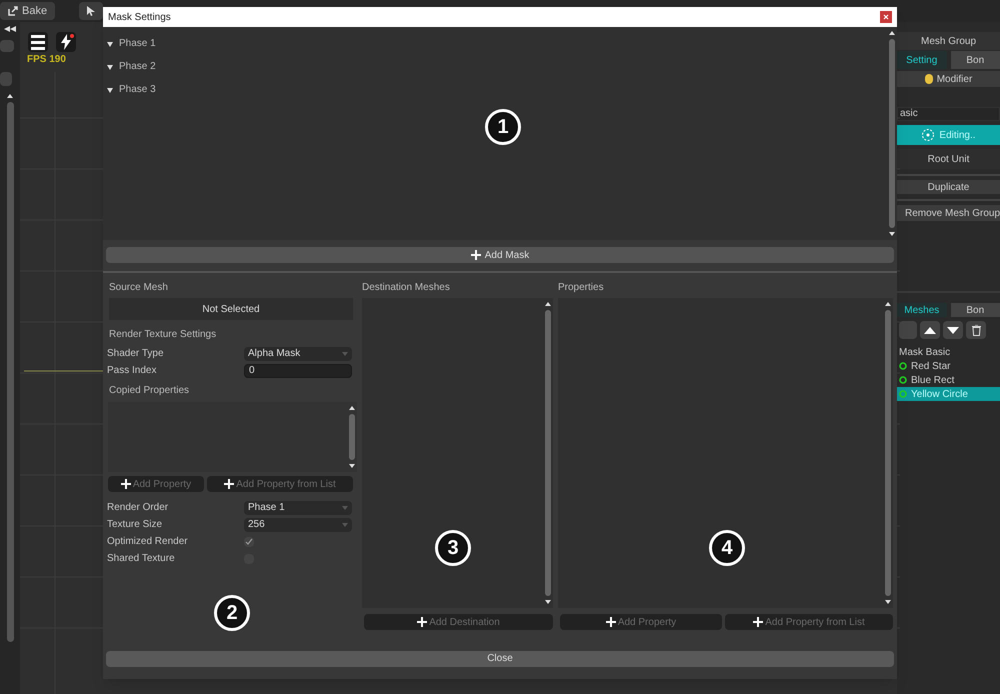  I want to click on field-label: Shared Texture, so click(141, 559).